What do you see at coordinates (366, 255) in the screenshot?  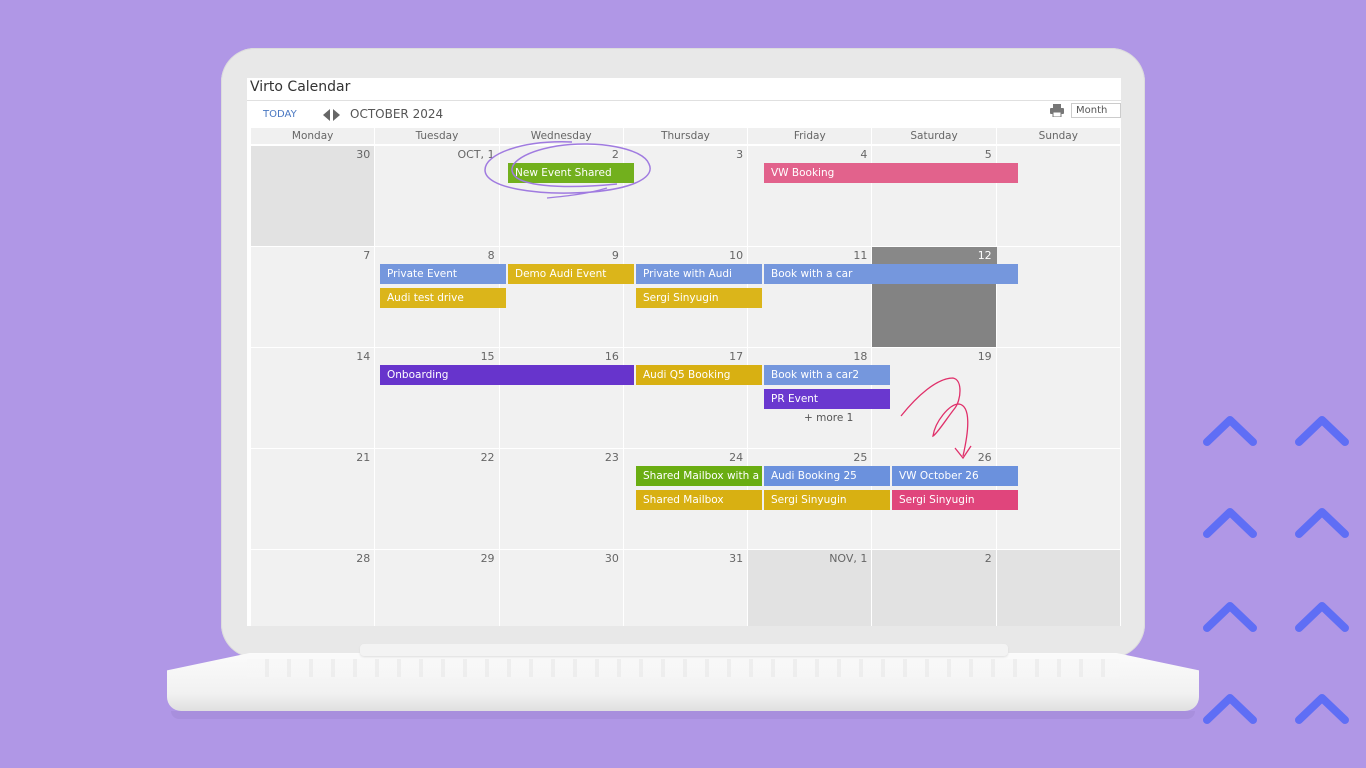 I see `day-number: 7` at bounding box center [366, 255].